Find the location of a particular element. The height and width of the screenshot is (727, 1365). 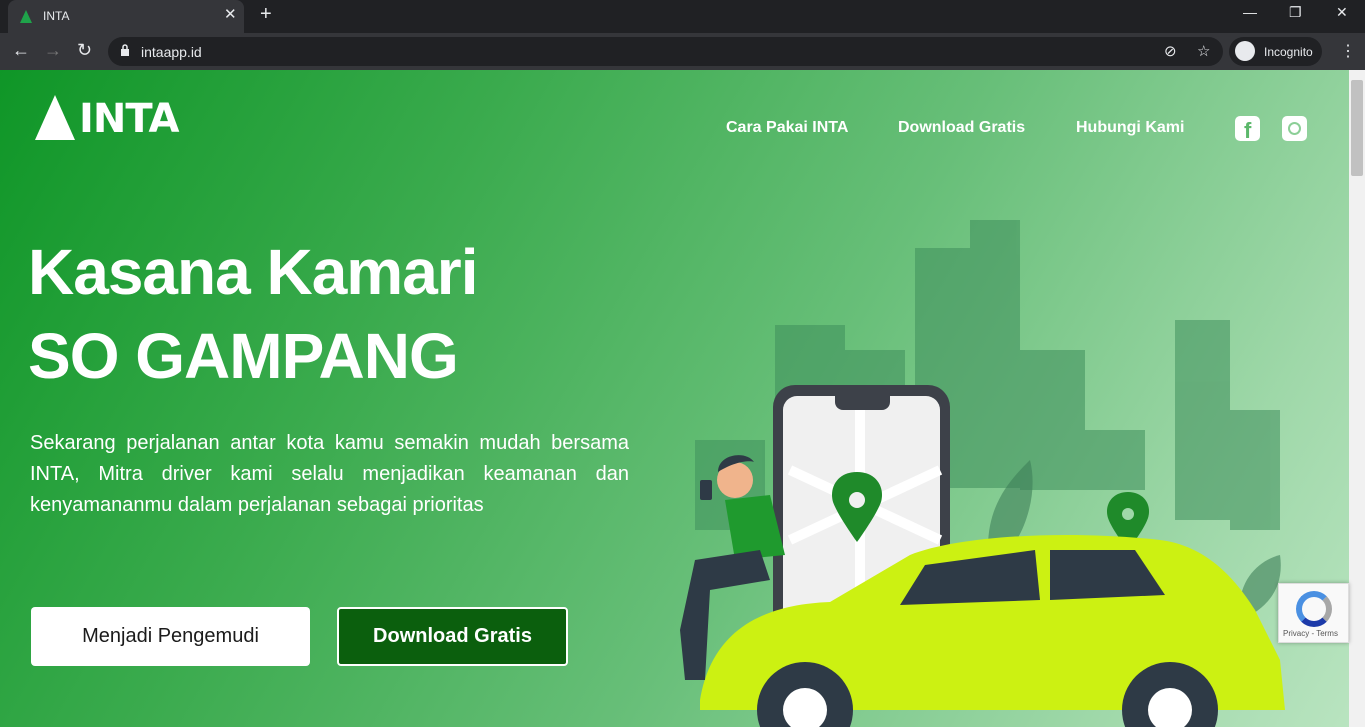

forward-icon: → is located at coordinates (53, 50).